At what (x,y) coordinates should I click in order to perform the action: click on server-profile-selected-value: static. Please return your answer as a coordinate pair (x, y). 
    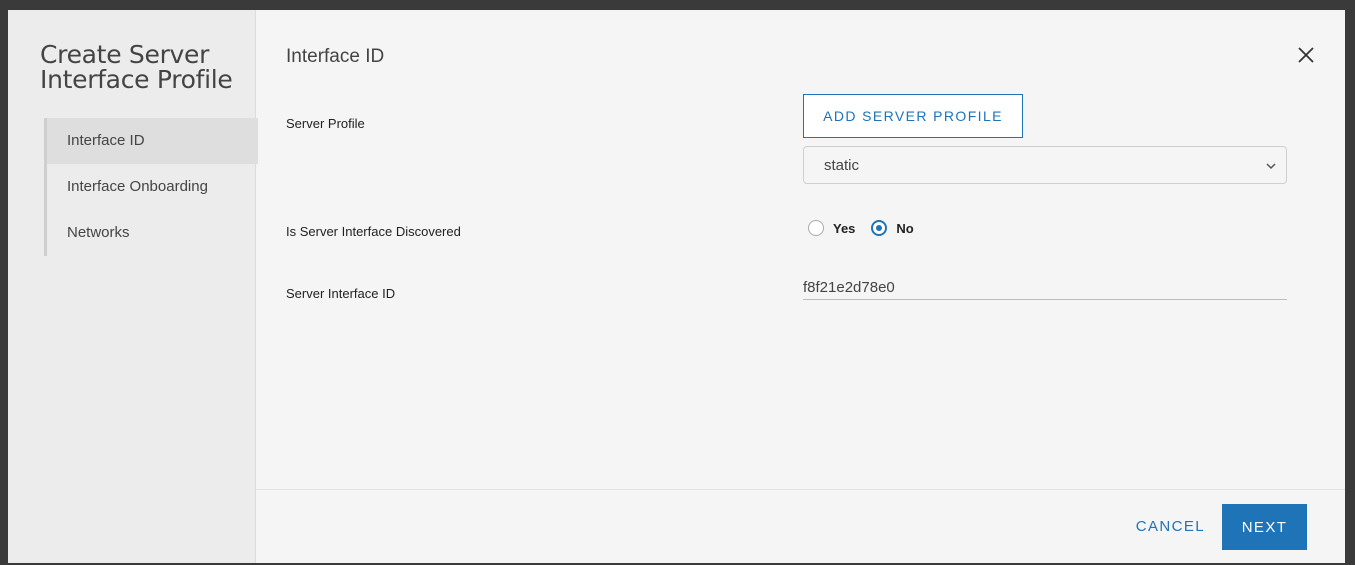
    Looking at the image, I should click on (842, 165).